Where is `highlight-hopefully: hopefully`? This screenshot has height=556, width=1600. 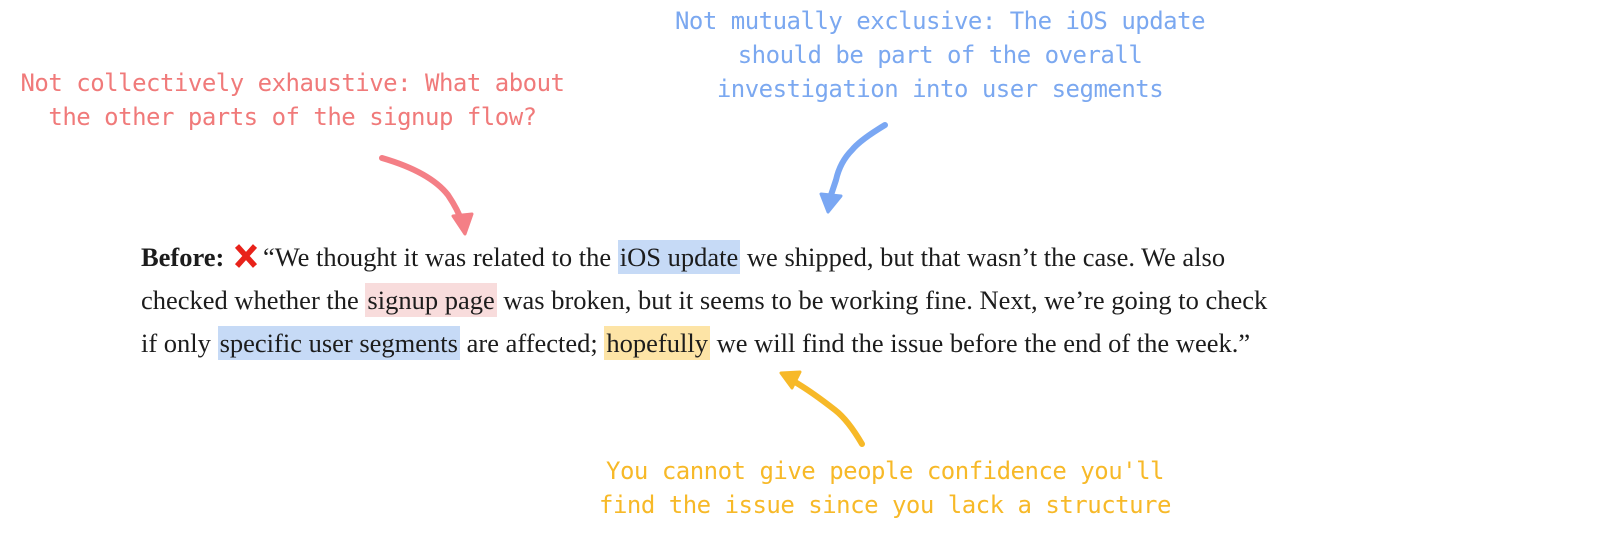
highlight-hopefully: hopefully is located at coordinates (657, 343).